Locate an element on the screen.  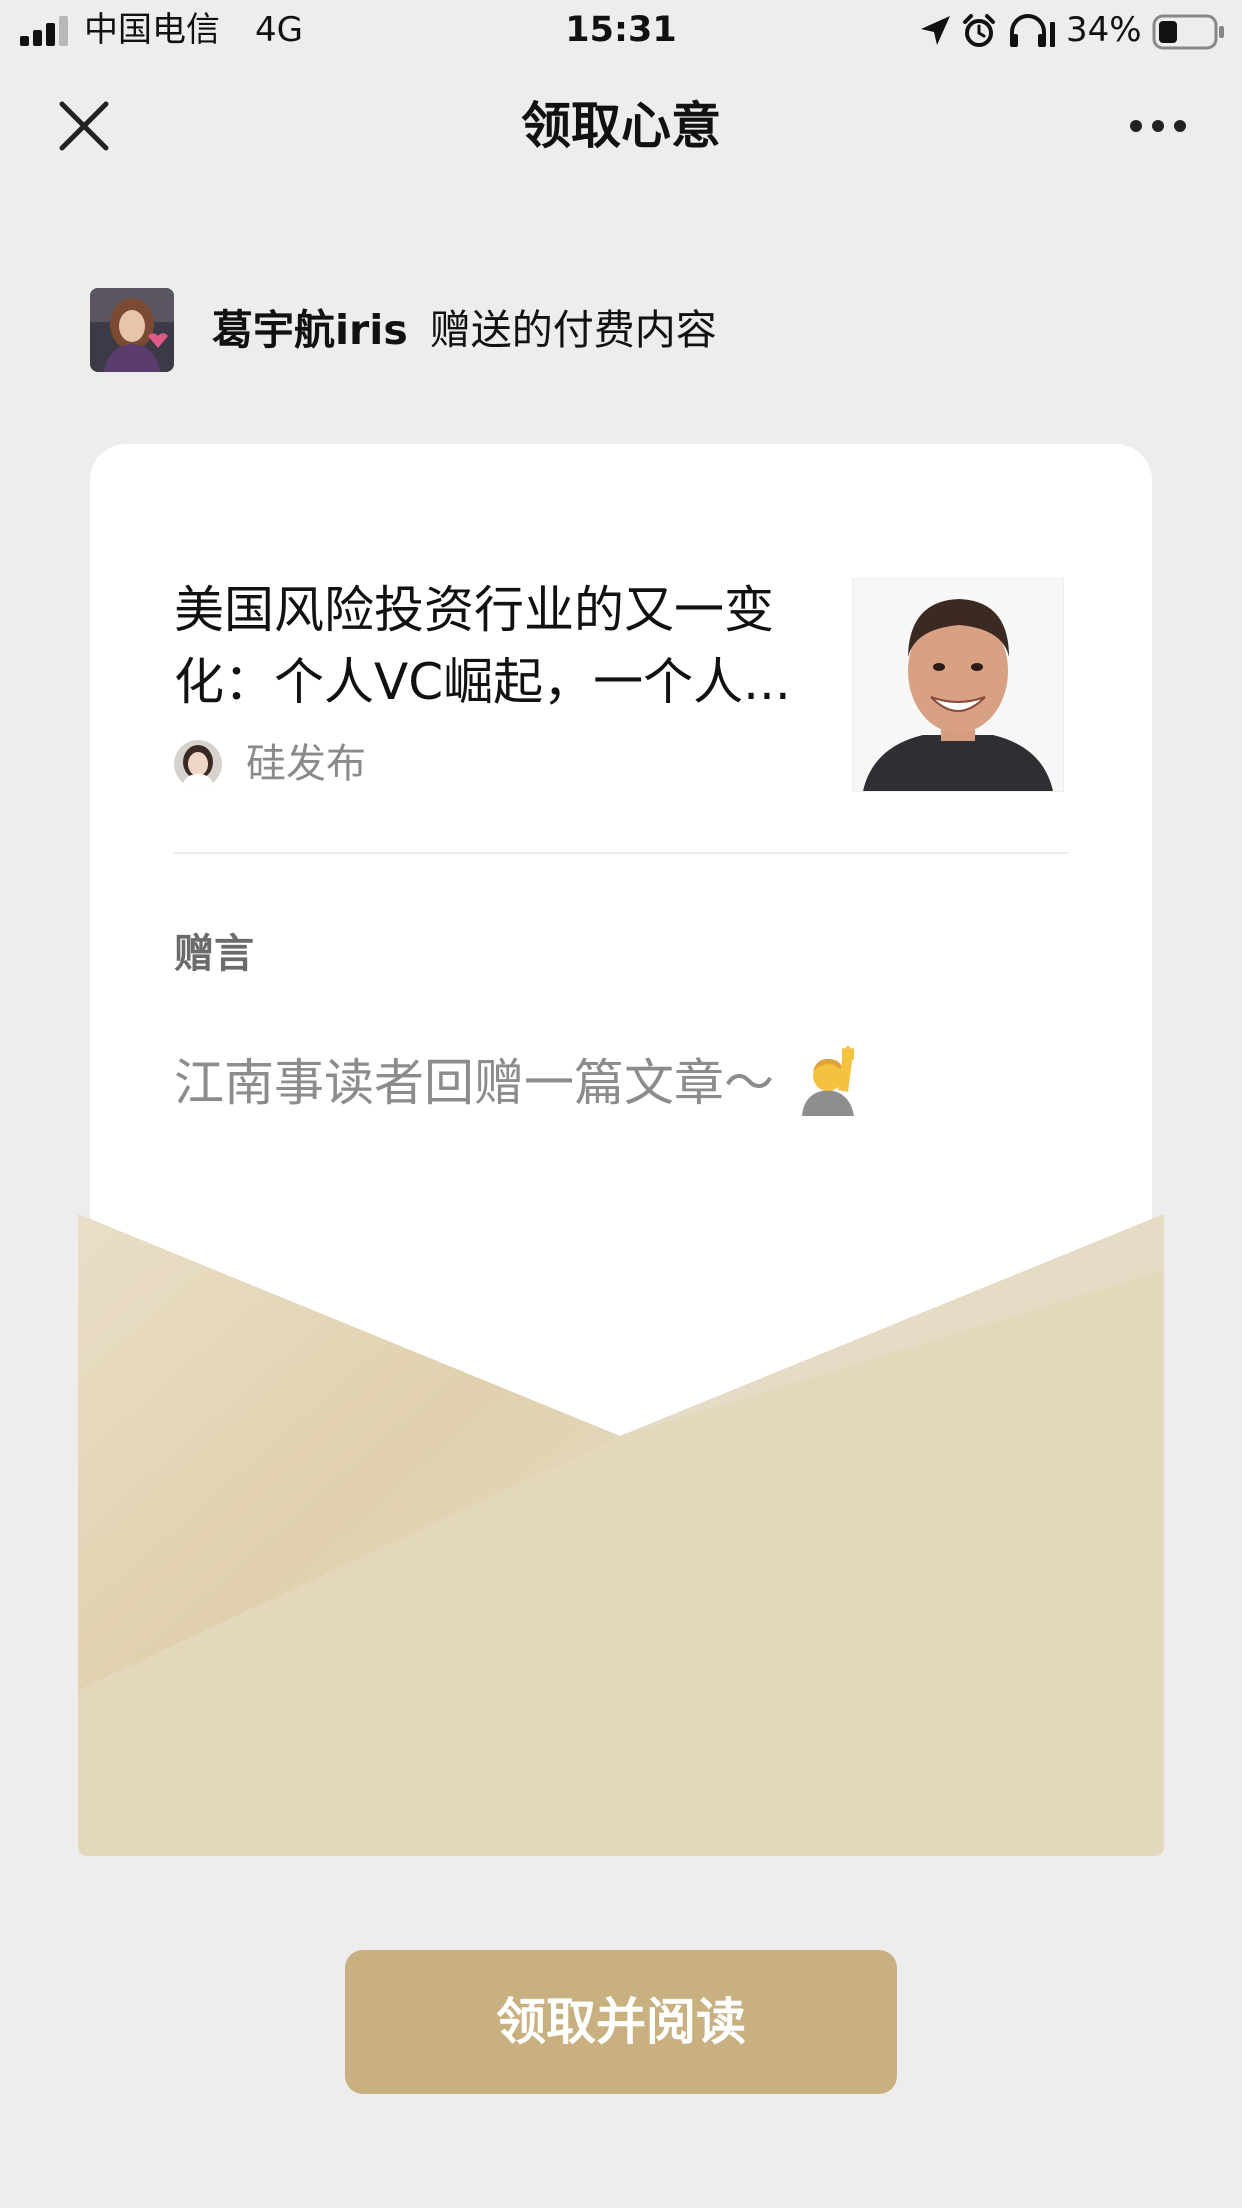
status-bar: 中国电信 4G 15:31 34% is located at coordinates (621, 31).